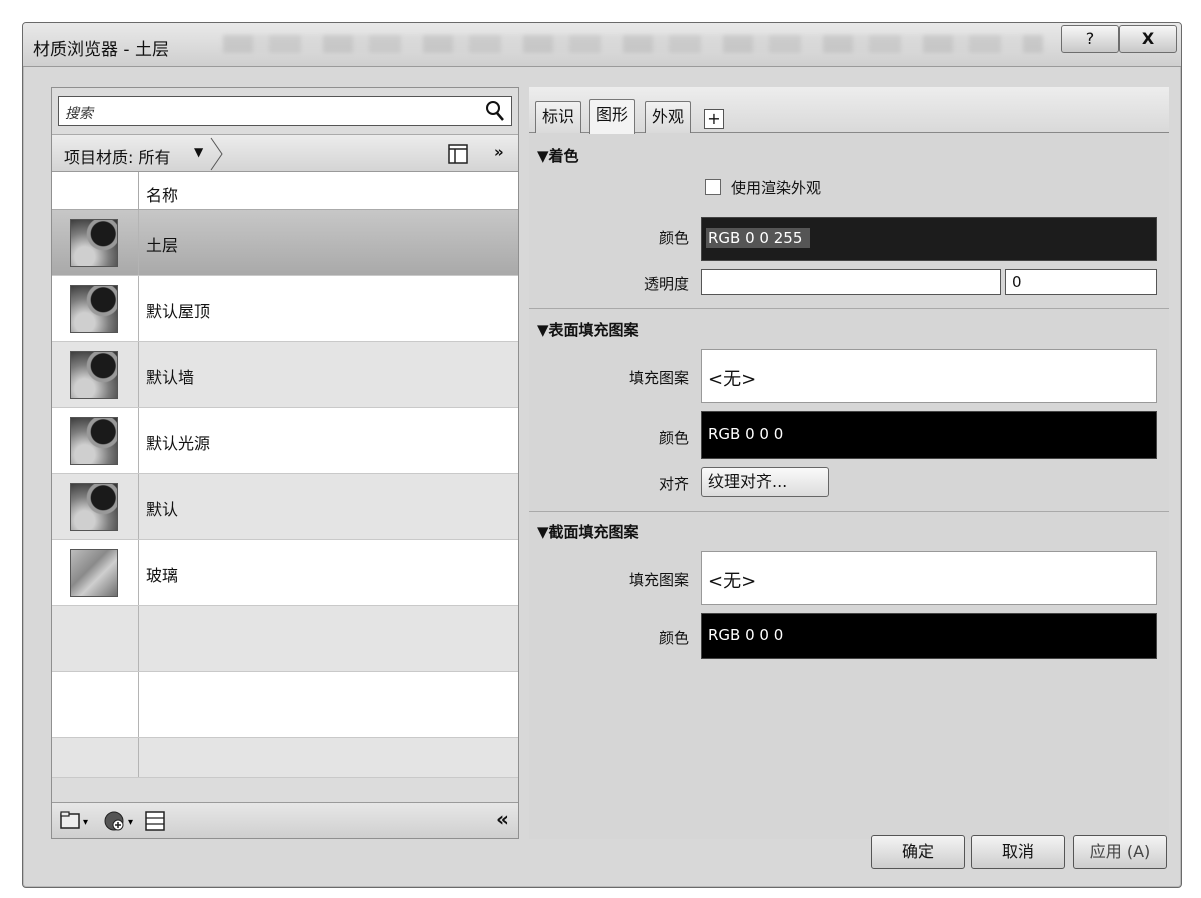  I want to click on column-name-header: 名称, so click(162, 194).